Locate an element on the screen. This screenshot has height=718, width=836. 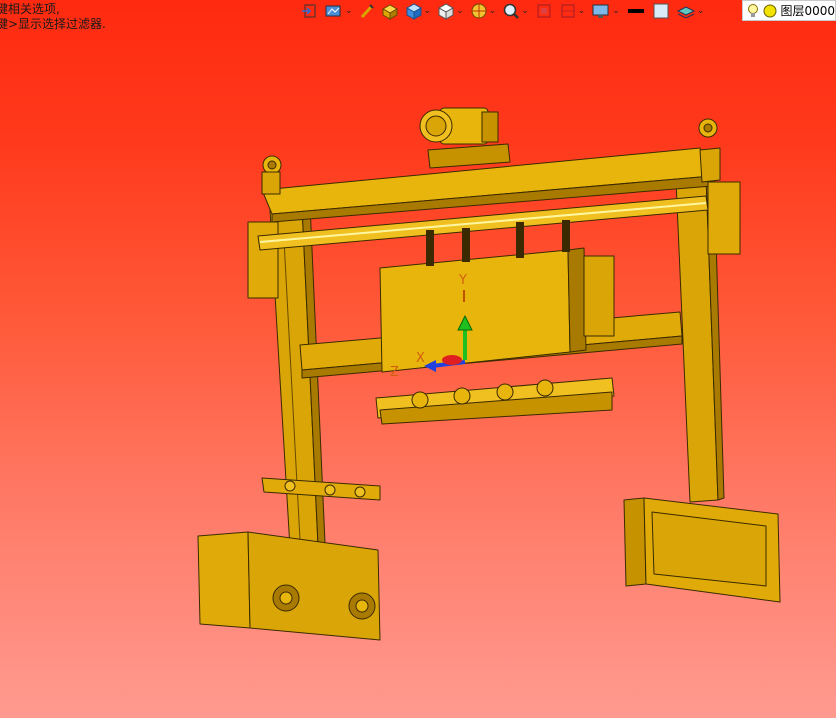
top-motor is located at coordinates (465, 138).